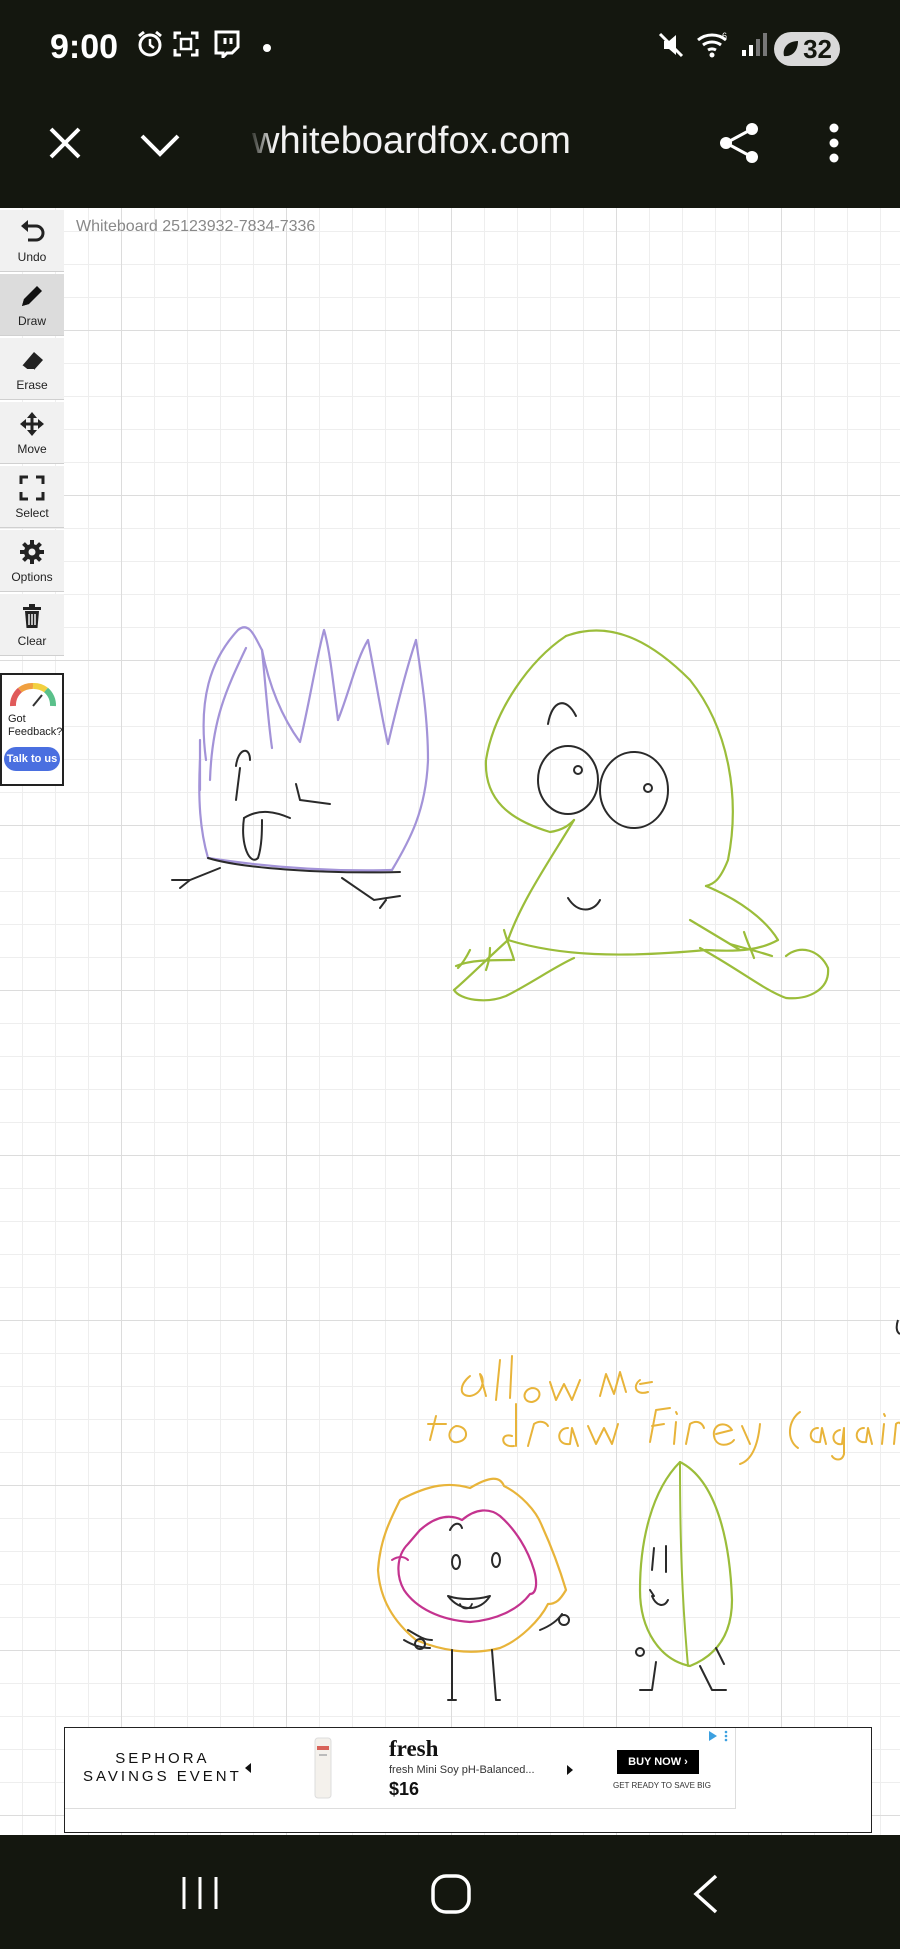 The width and height of the screenshot is (900, 1949). What do you see at coordinates (162, 1776) in the screenshot?
I see `ad-brand-line2: SAVINGS EVENT` at bounding box center [162, 1776].